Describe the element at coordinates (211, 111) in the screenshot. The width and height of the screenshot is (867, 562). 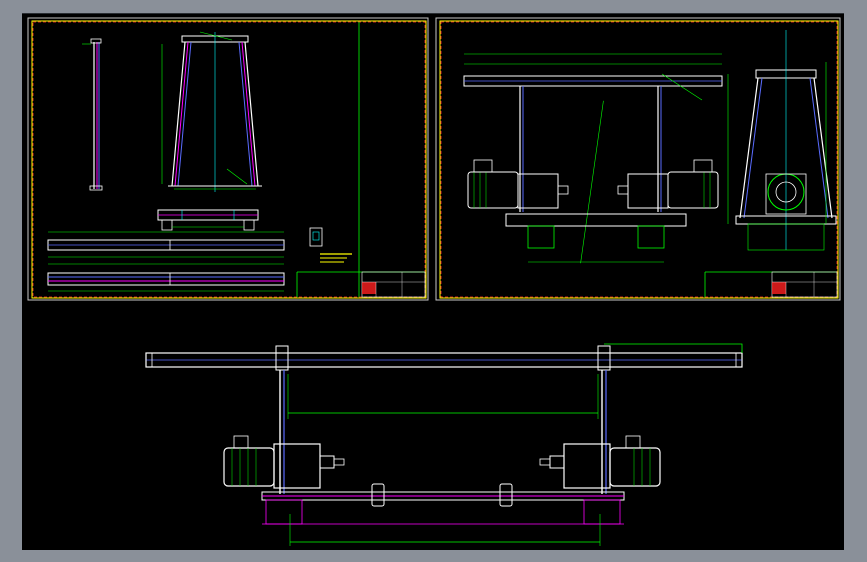
I see `frame-elevation` at that location.